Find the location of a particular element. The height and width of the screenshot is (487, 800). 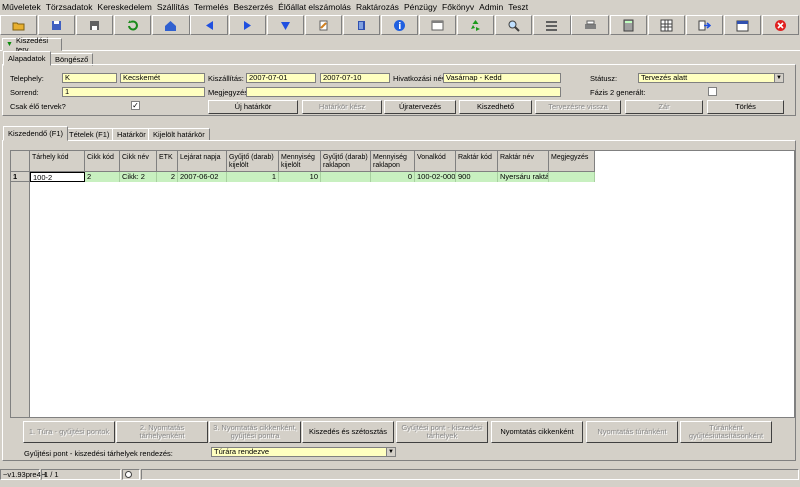

window-tab: ▼ Kiszedési terv is located at coordinates (32, 45).